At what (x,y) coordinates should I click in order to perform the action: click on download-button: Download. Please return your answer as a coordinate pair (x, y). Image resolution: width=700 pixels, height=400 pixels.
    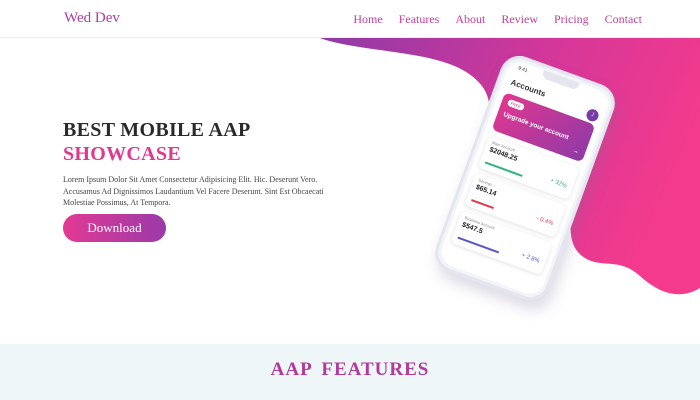
    Looking at the image, I should click on (114, 228).